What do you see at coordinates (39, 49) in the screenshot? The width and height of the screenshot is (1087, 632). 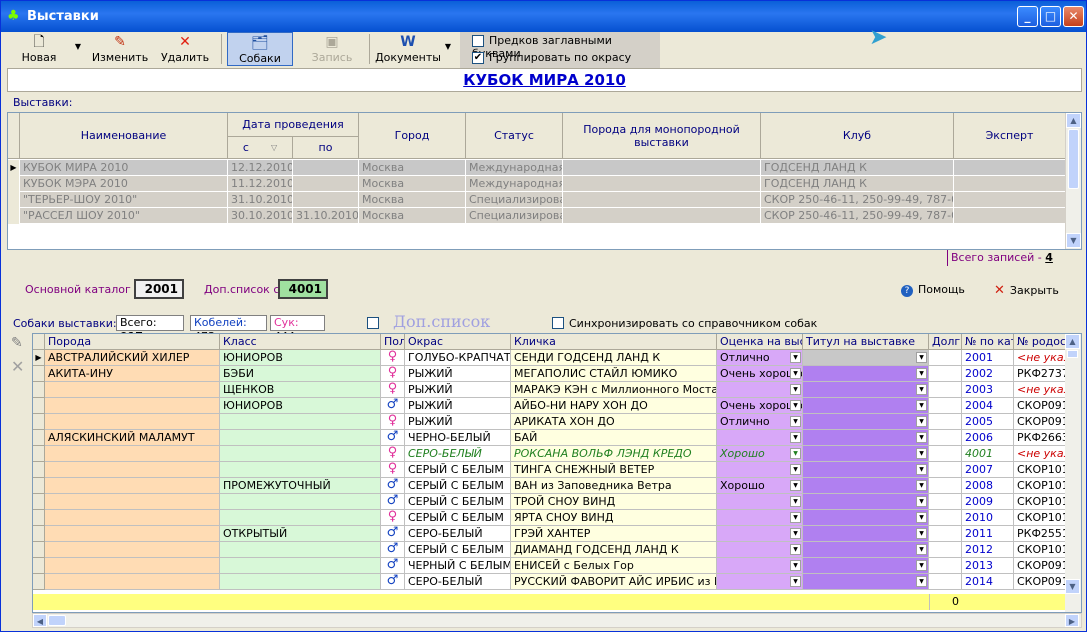 I see `new-button: 🗋 Новая` at bounding box center [39, 49].